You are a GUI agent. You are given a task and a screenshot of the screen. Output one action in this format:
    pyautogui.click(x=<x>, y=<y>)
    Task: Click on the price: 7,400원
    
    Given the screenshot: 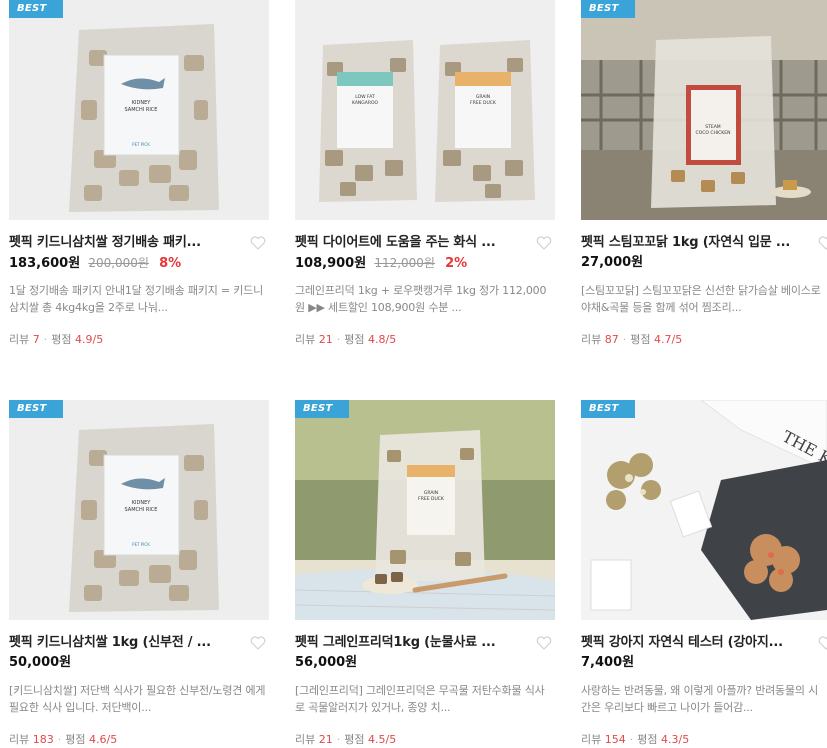 What is the action you would take?
    pyautogui.click(x=608, y=662)
    